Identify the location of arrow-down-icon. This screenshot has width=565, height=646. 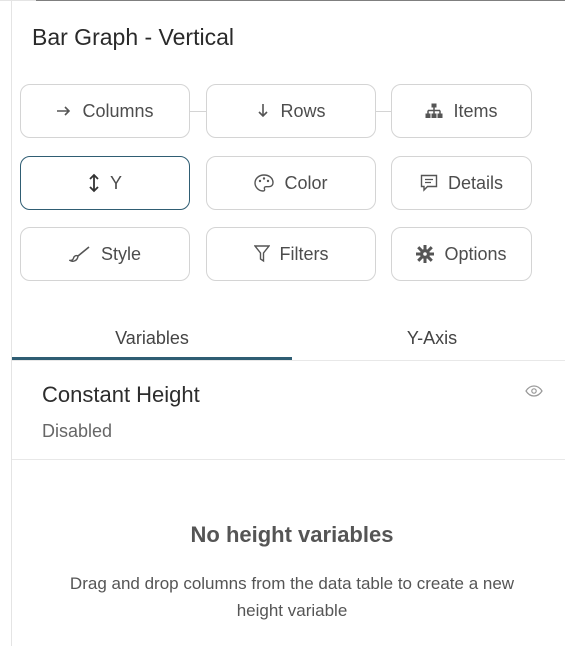
(263, 111).